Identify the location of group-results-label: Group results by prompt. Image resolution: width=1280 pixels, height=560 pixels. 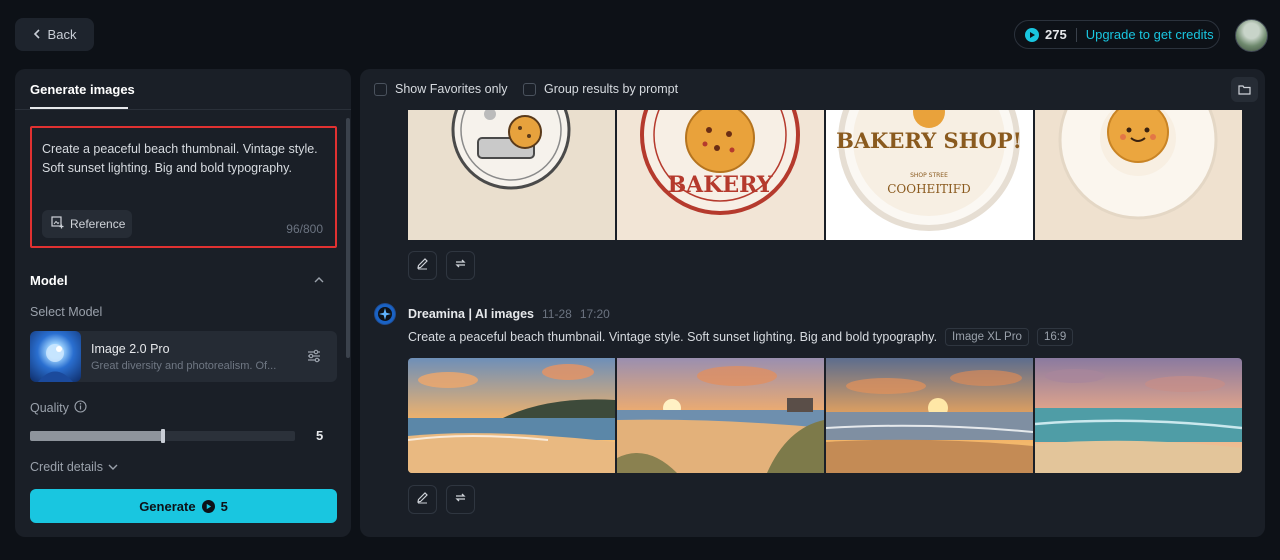
(611, 89).